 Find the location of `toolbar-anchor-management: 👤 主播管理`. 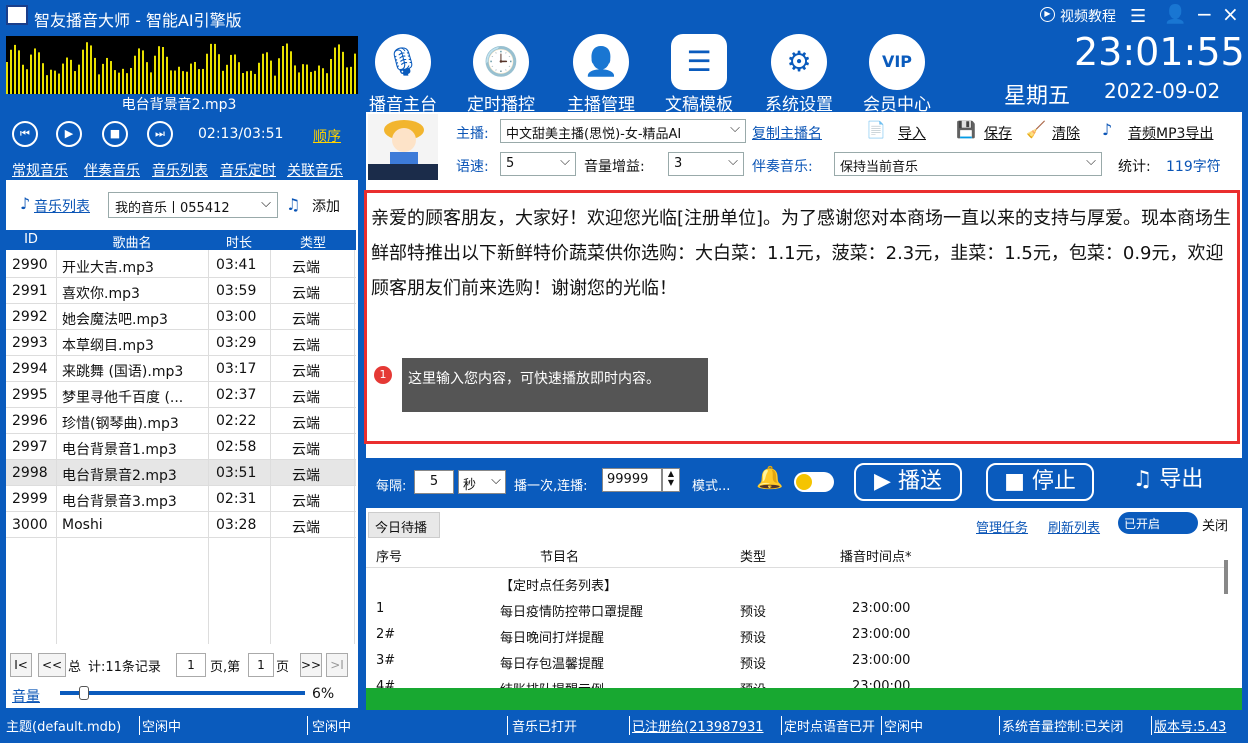

toolbar-anchor-management: 👤 主播管理 is located at coordinates (601, 73).